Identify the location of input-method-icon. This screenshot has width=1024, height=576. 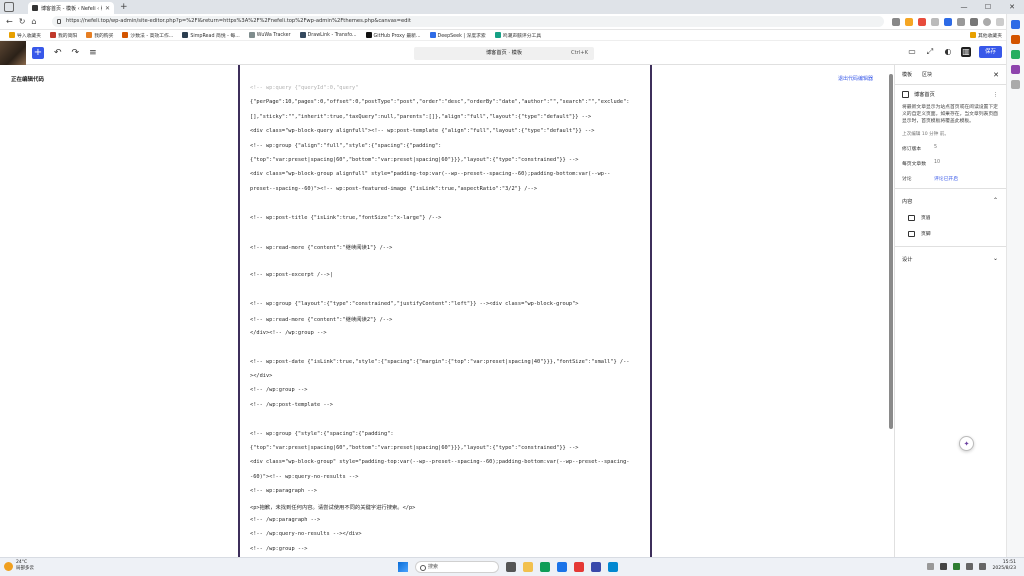
(944, 566).